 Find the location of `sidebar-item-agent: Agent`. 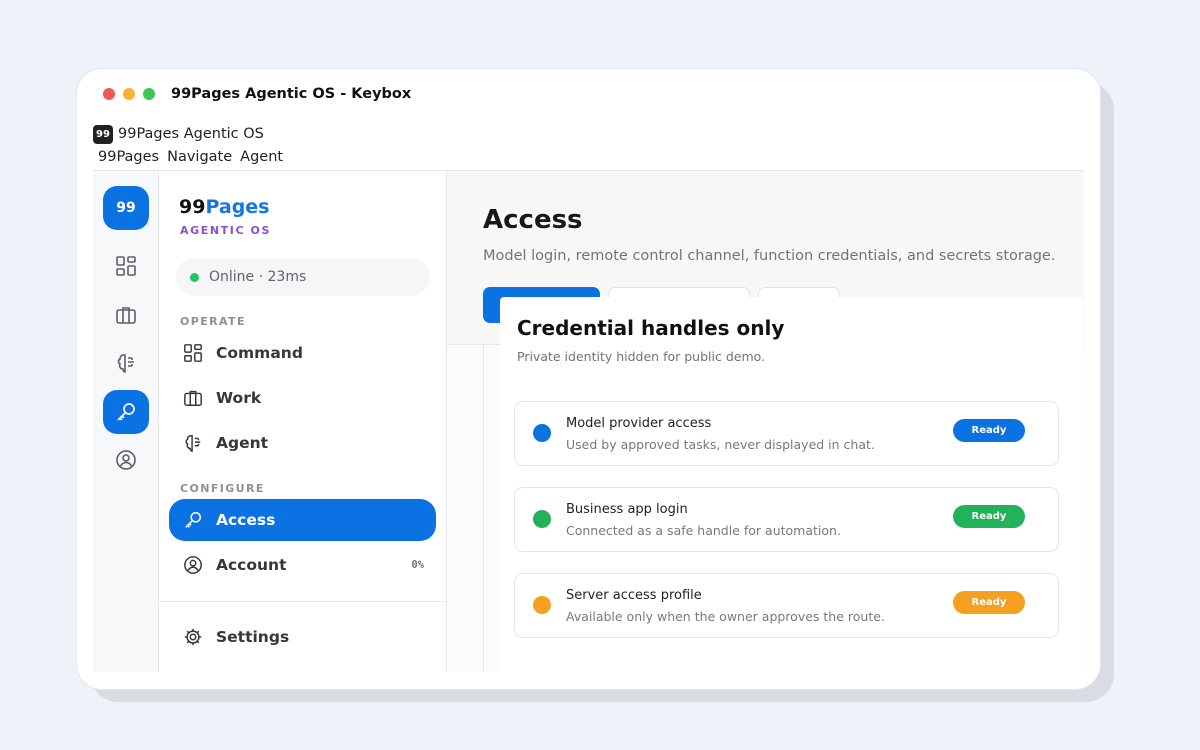

sidebar-item-agent: Agent is located at coordinates (302, 443).